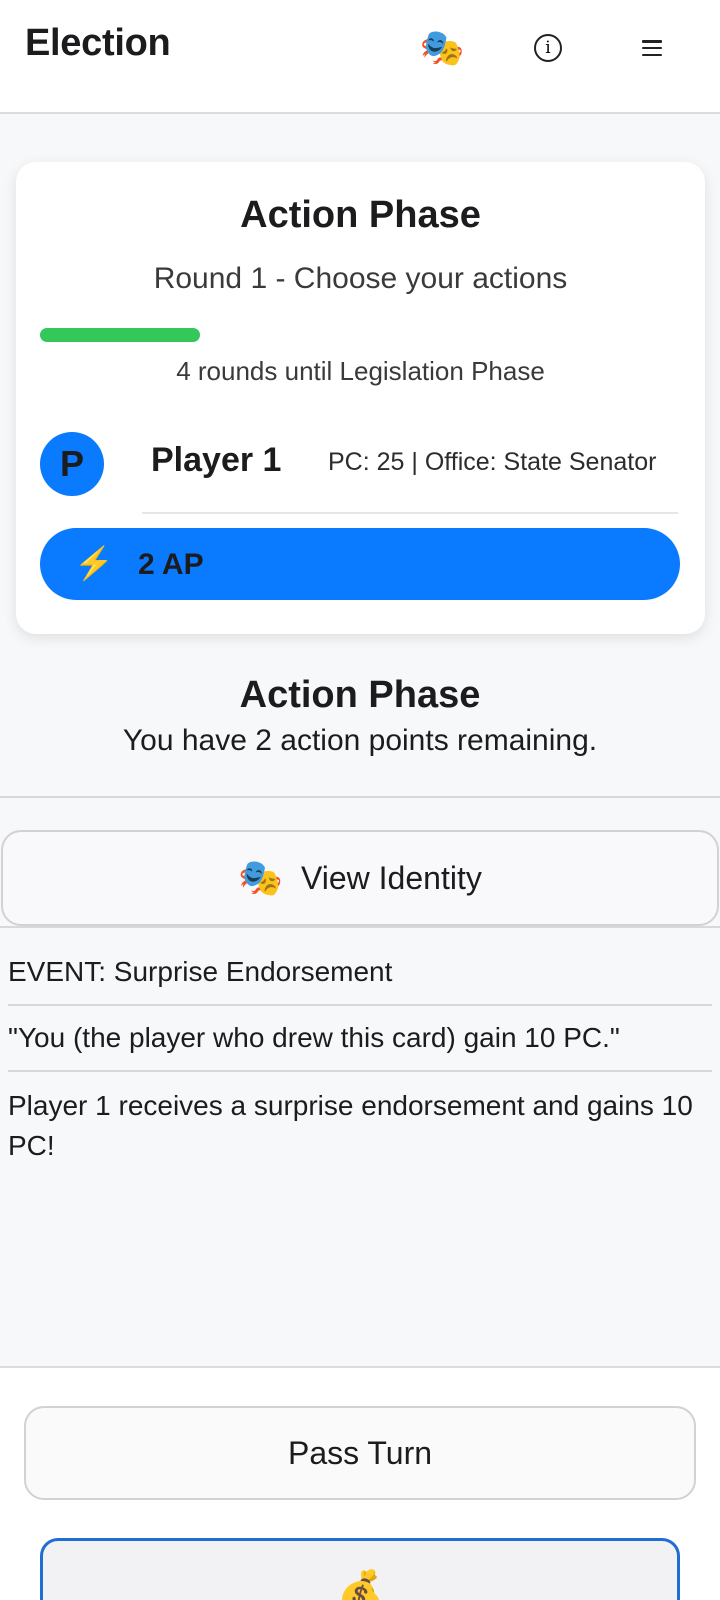 The image size is (720, 1600). What do you see at coordinates (200, 971) in the screenshot?
I see `event-title: EVENT: Surprise Endorsement` at bounding box center [200, 971].